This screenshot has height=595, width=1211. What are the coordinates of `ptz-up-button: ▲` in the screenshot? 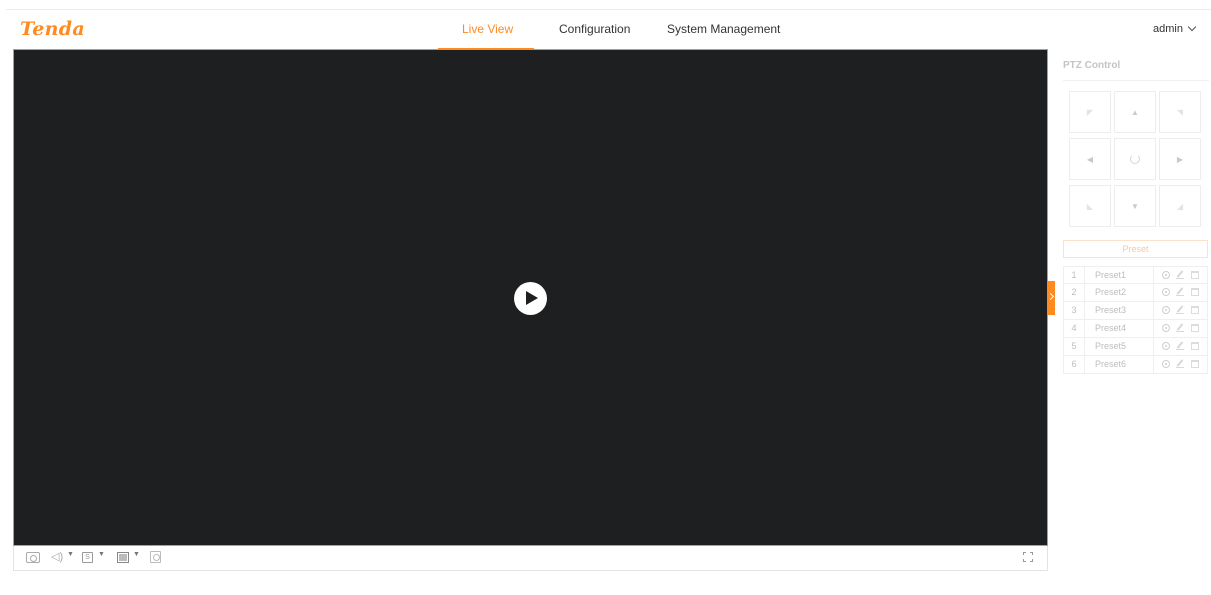 It's located at (1135, 112).